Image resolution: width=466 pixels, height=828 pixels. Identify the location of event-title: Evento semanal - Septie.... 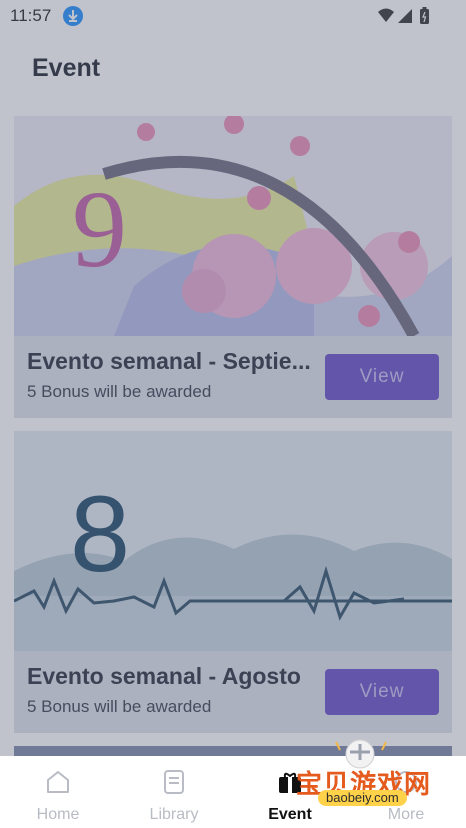
(169, 361).